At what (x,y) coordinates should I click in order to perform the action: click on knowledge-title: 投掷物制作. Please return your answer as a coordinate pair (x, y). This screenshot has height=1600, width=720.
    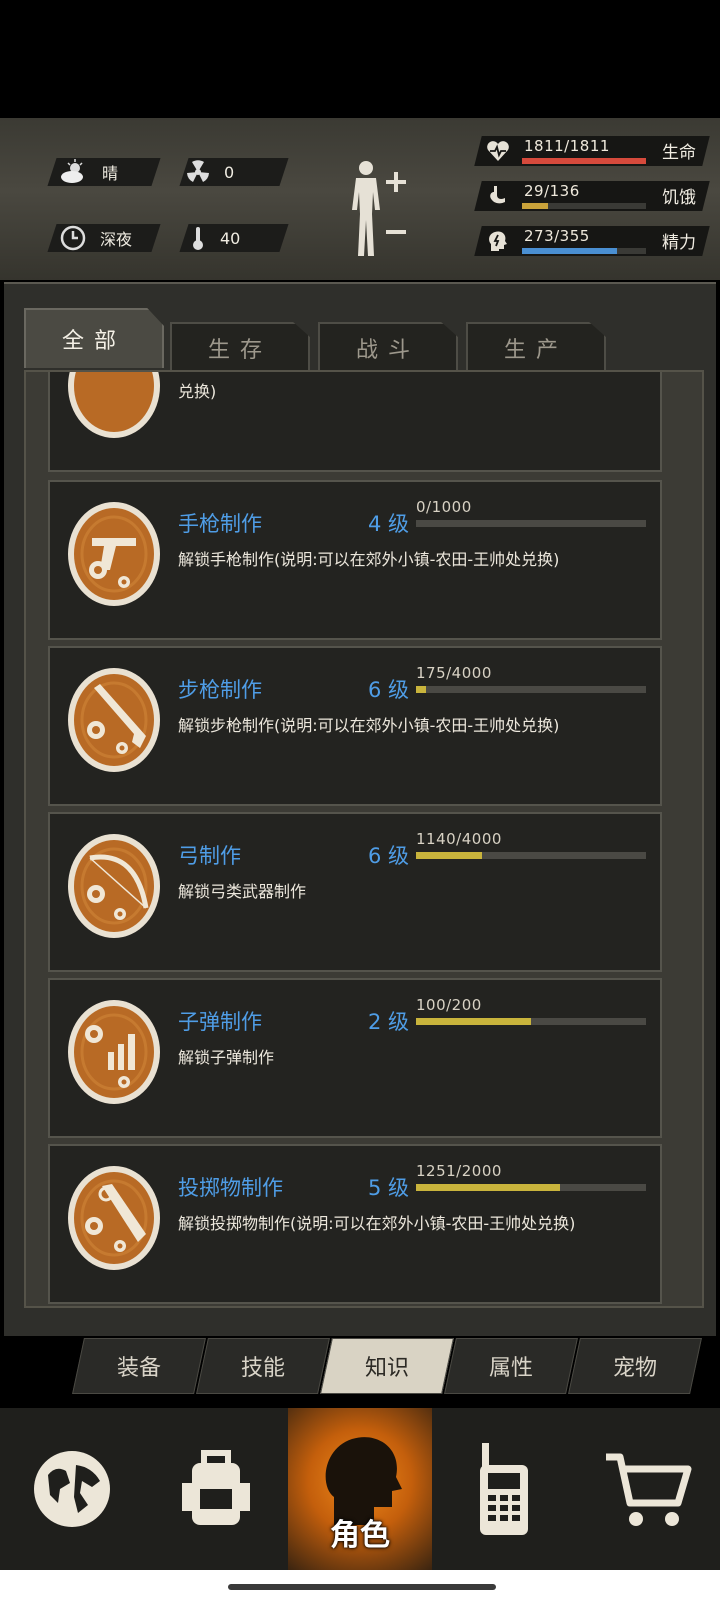
    Looking at the image, I should click on (230, 1188).